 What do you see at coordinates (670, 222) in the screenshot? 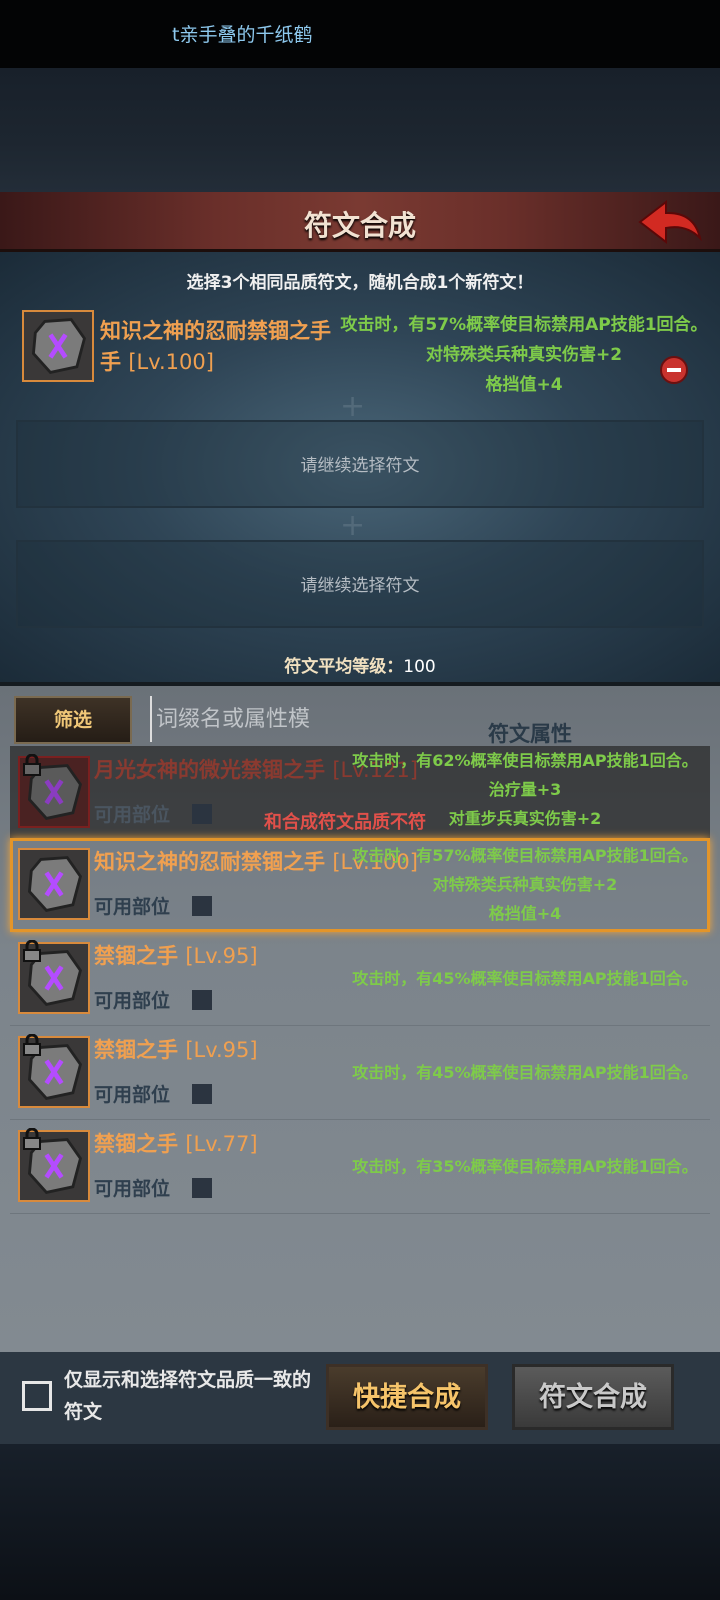
I see `back-arrow-icon` at bounding box center [670, 222].